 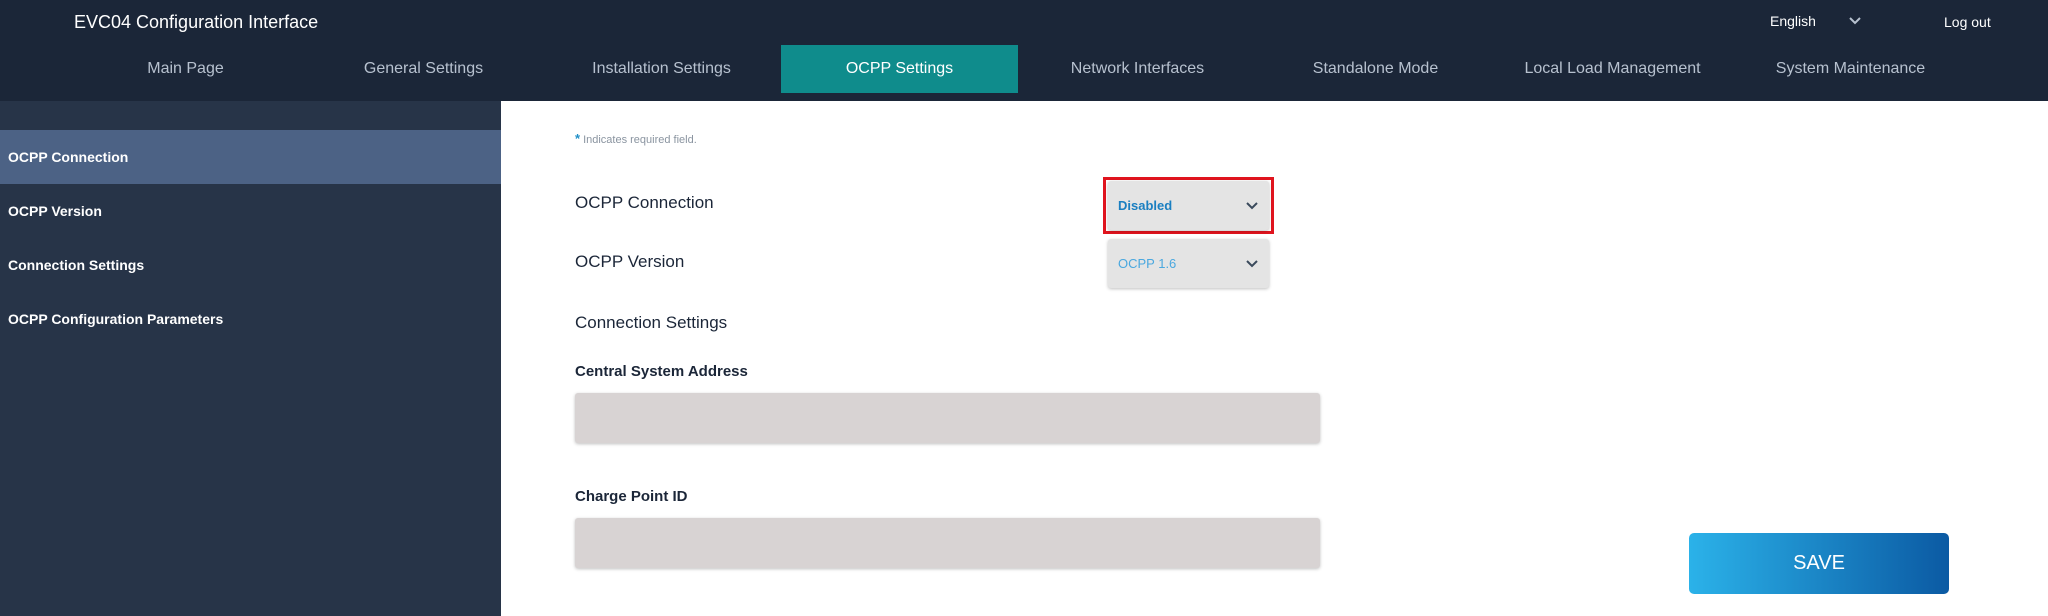 I want to click on app-title: EVC04 Configuration Interface, so click(x=196, y=22).